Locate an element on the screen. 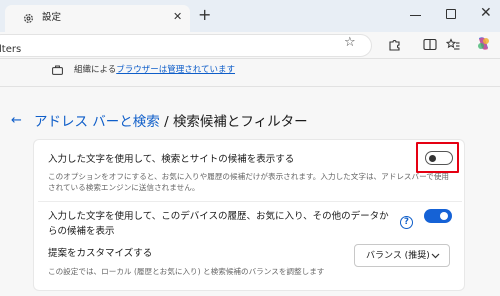 The image size is (500, 296). gear-icon is located at coordinates (28, 18).